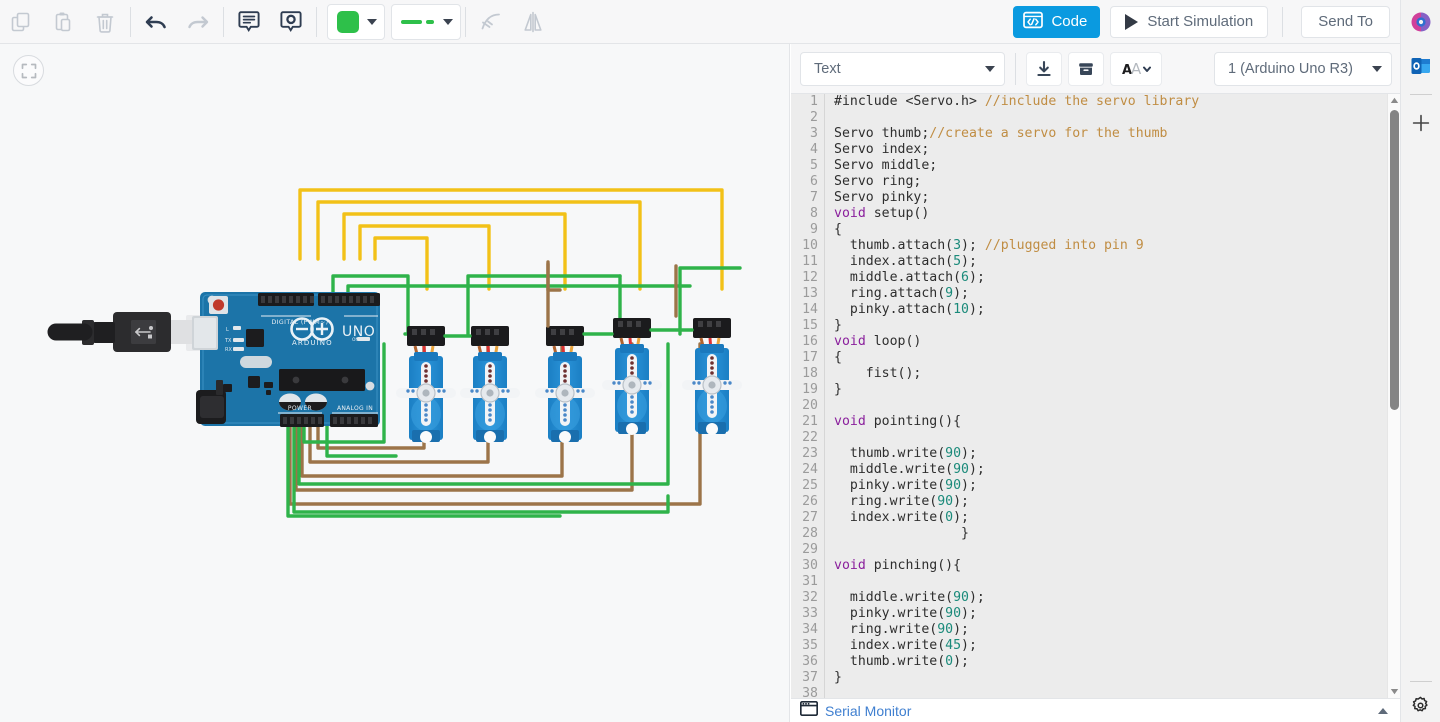 This screenshot has height=722, width=1440. I want to click on toolbar-actions: Code Start Simulation Send To, so click(1206, 21).